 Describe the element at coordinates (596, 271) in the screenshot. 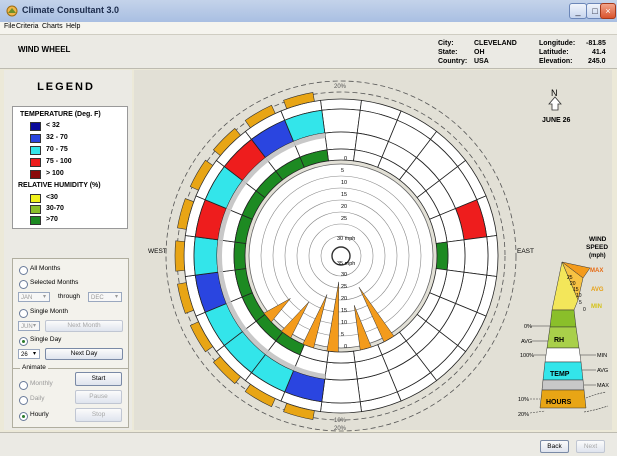

I see `key-max-label: MAX` at that location.